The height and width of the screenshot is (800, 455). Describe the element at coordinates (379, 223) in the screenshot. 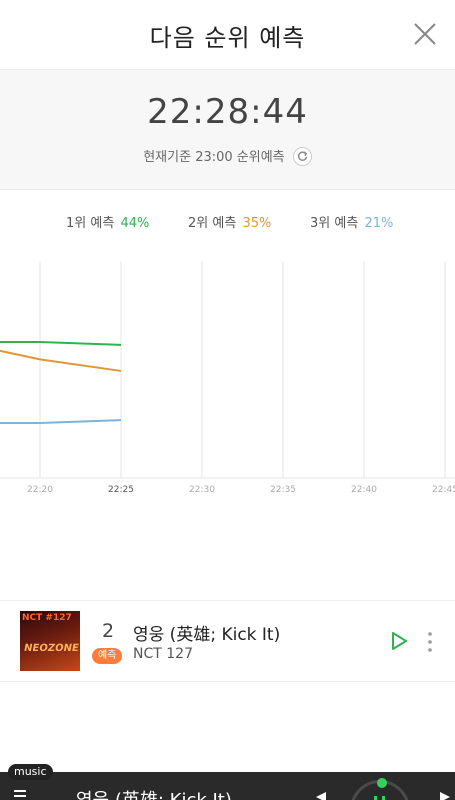

I see `legend-percent: 21%` at that location.